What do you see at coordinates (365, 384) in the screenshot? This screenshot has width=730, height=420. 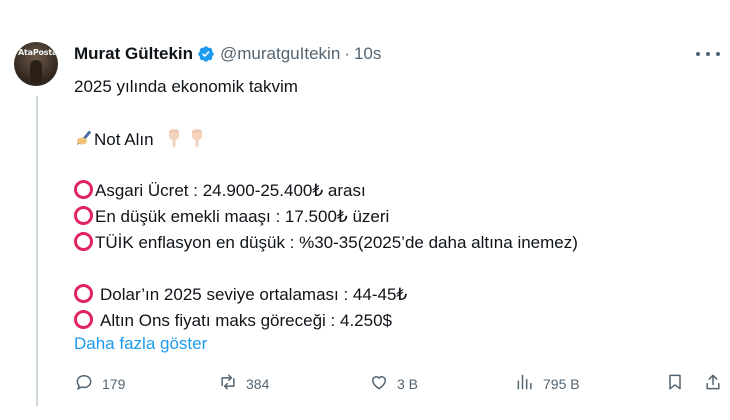 I see `action-bar: 179 384 3 B 795 B` at bounding box center [365, 384].